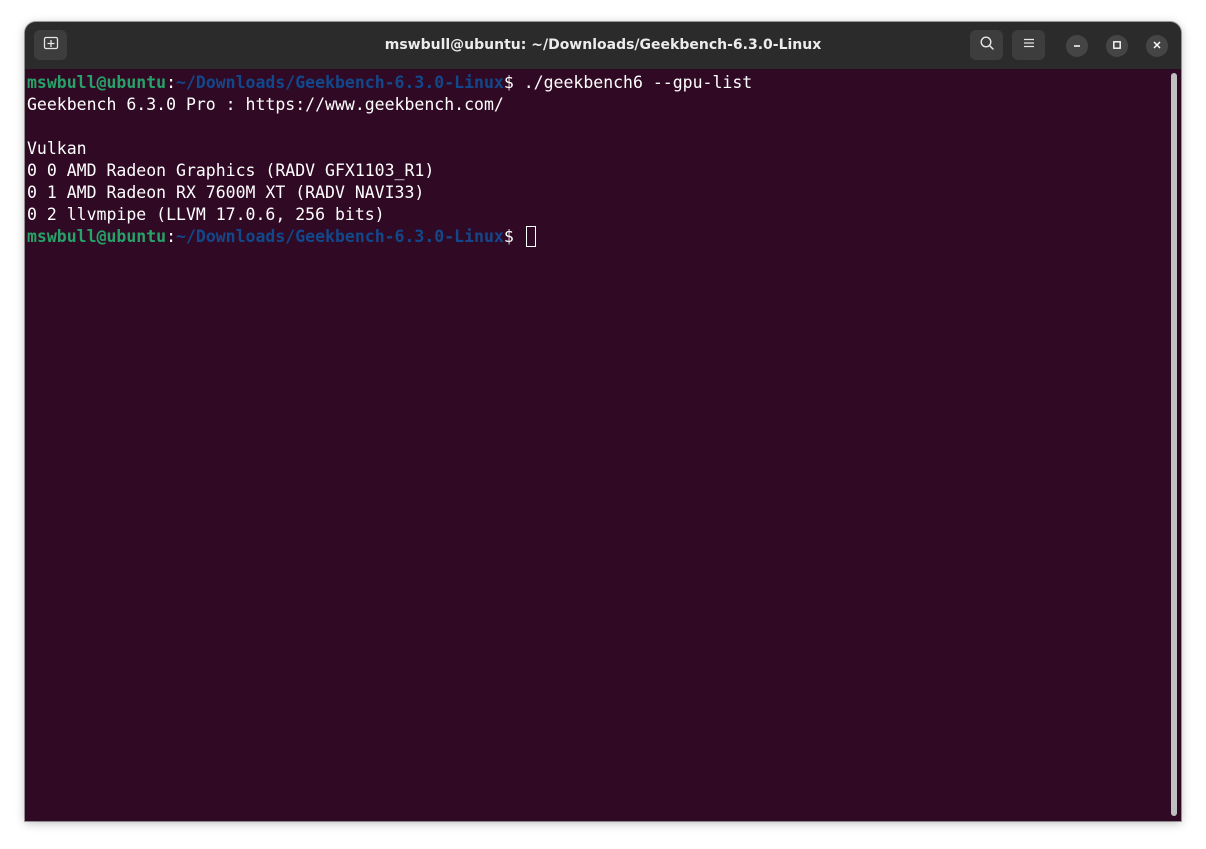 This screenshot has width=1206, height=849. I want to click on text-cursor, so click(530, 236).